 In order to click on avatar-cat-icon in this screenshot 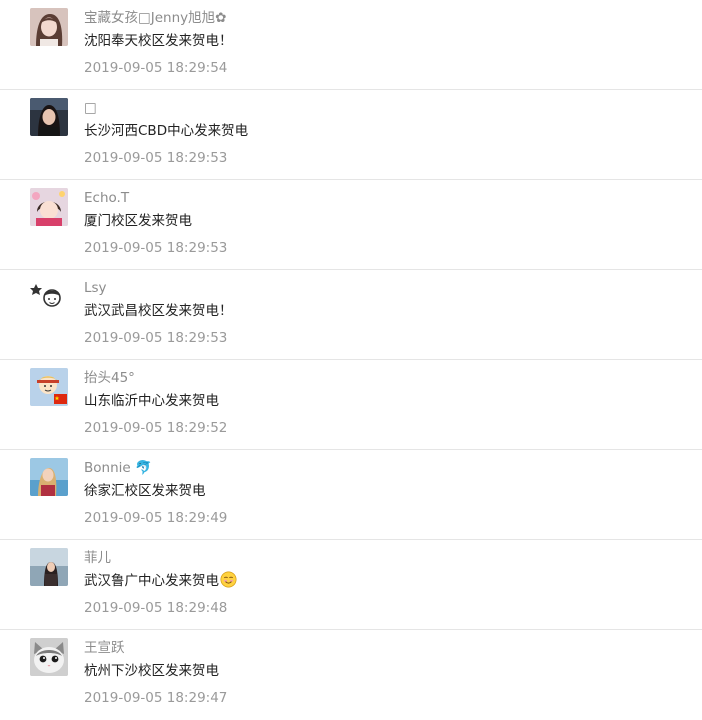, I will do `click(49, 657)`.